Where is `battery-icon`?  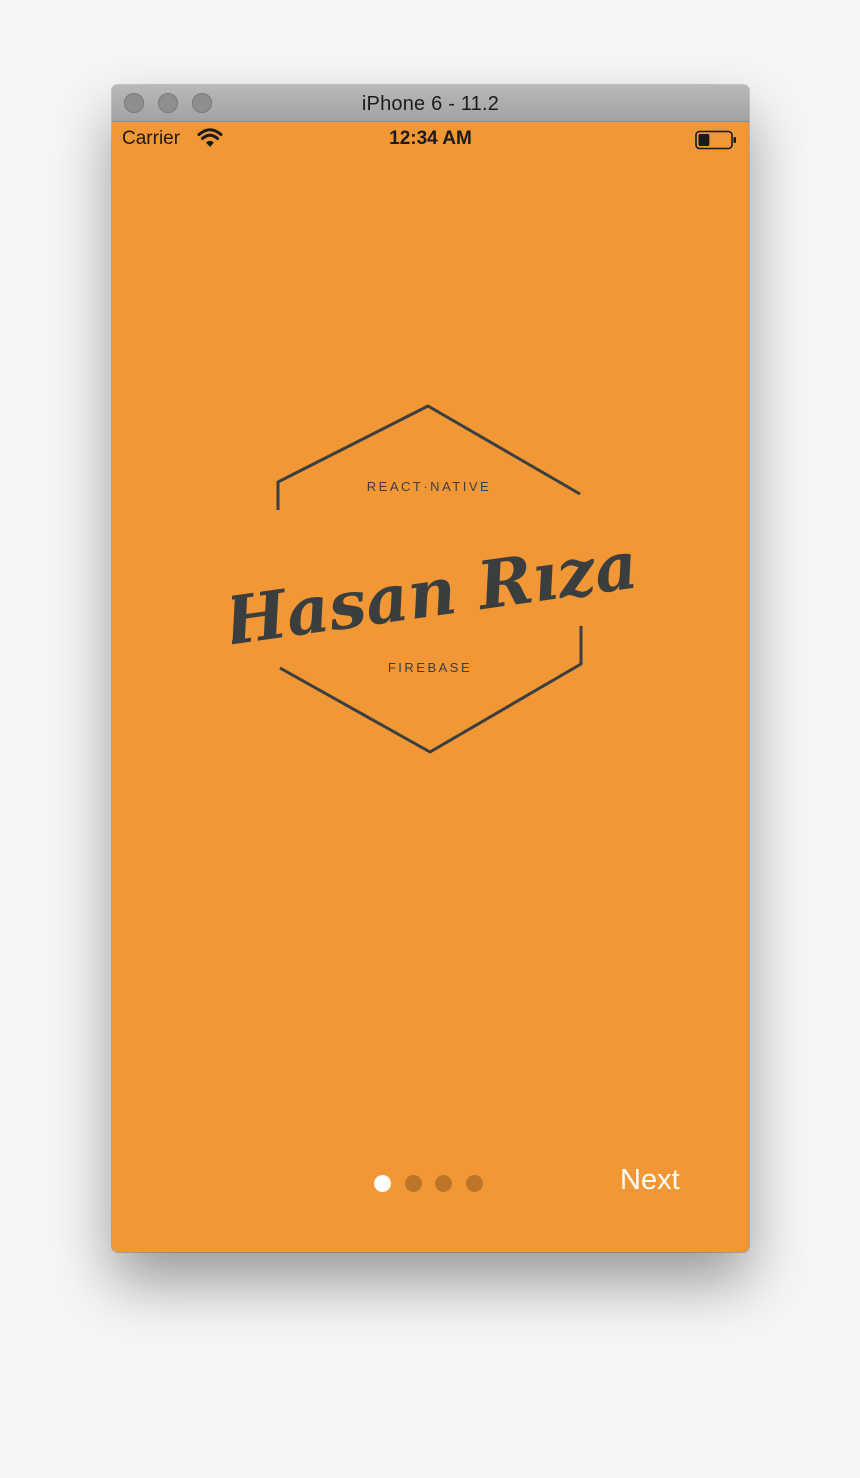 battery-icon is located at coordinates (715, 140).